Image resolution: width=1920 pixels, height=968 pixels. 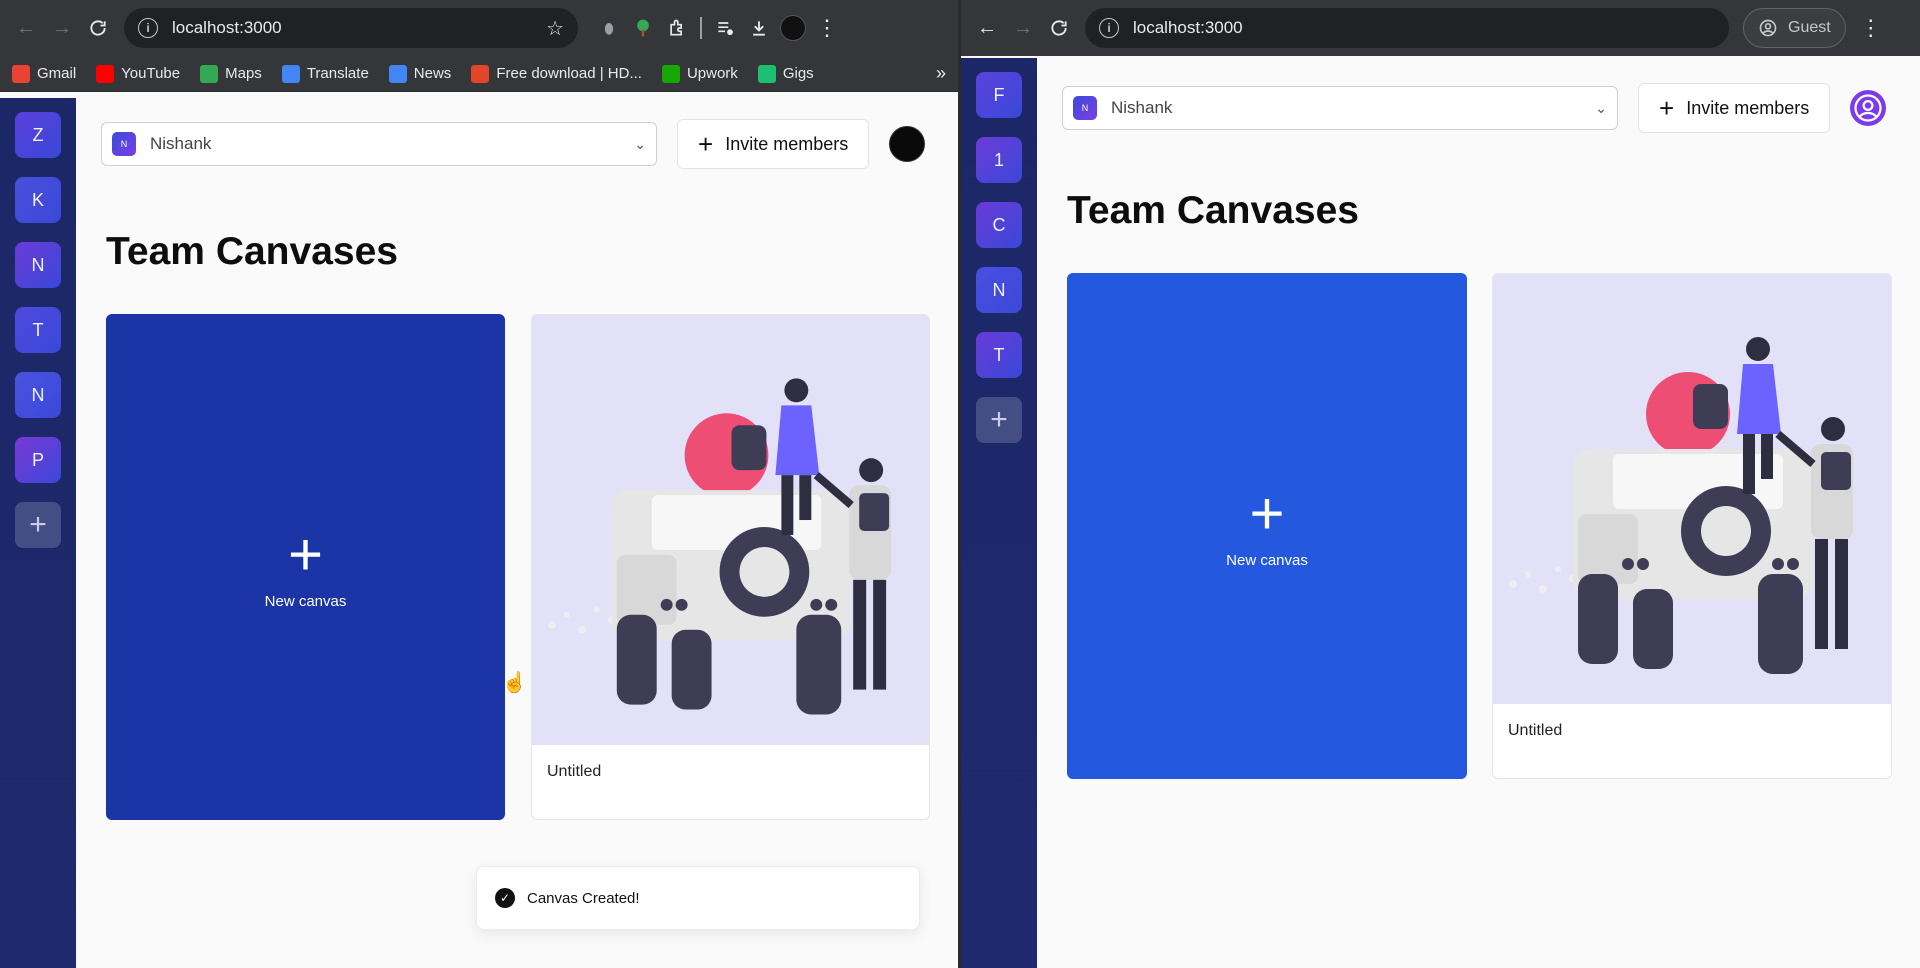 I want to click on tree-extension-icon, so click(x=643, y=28).